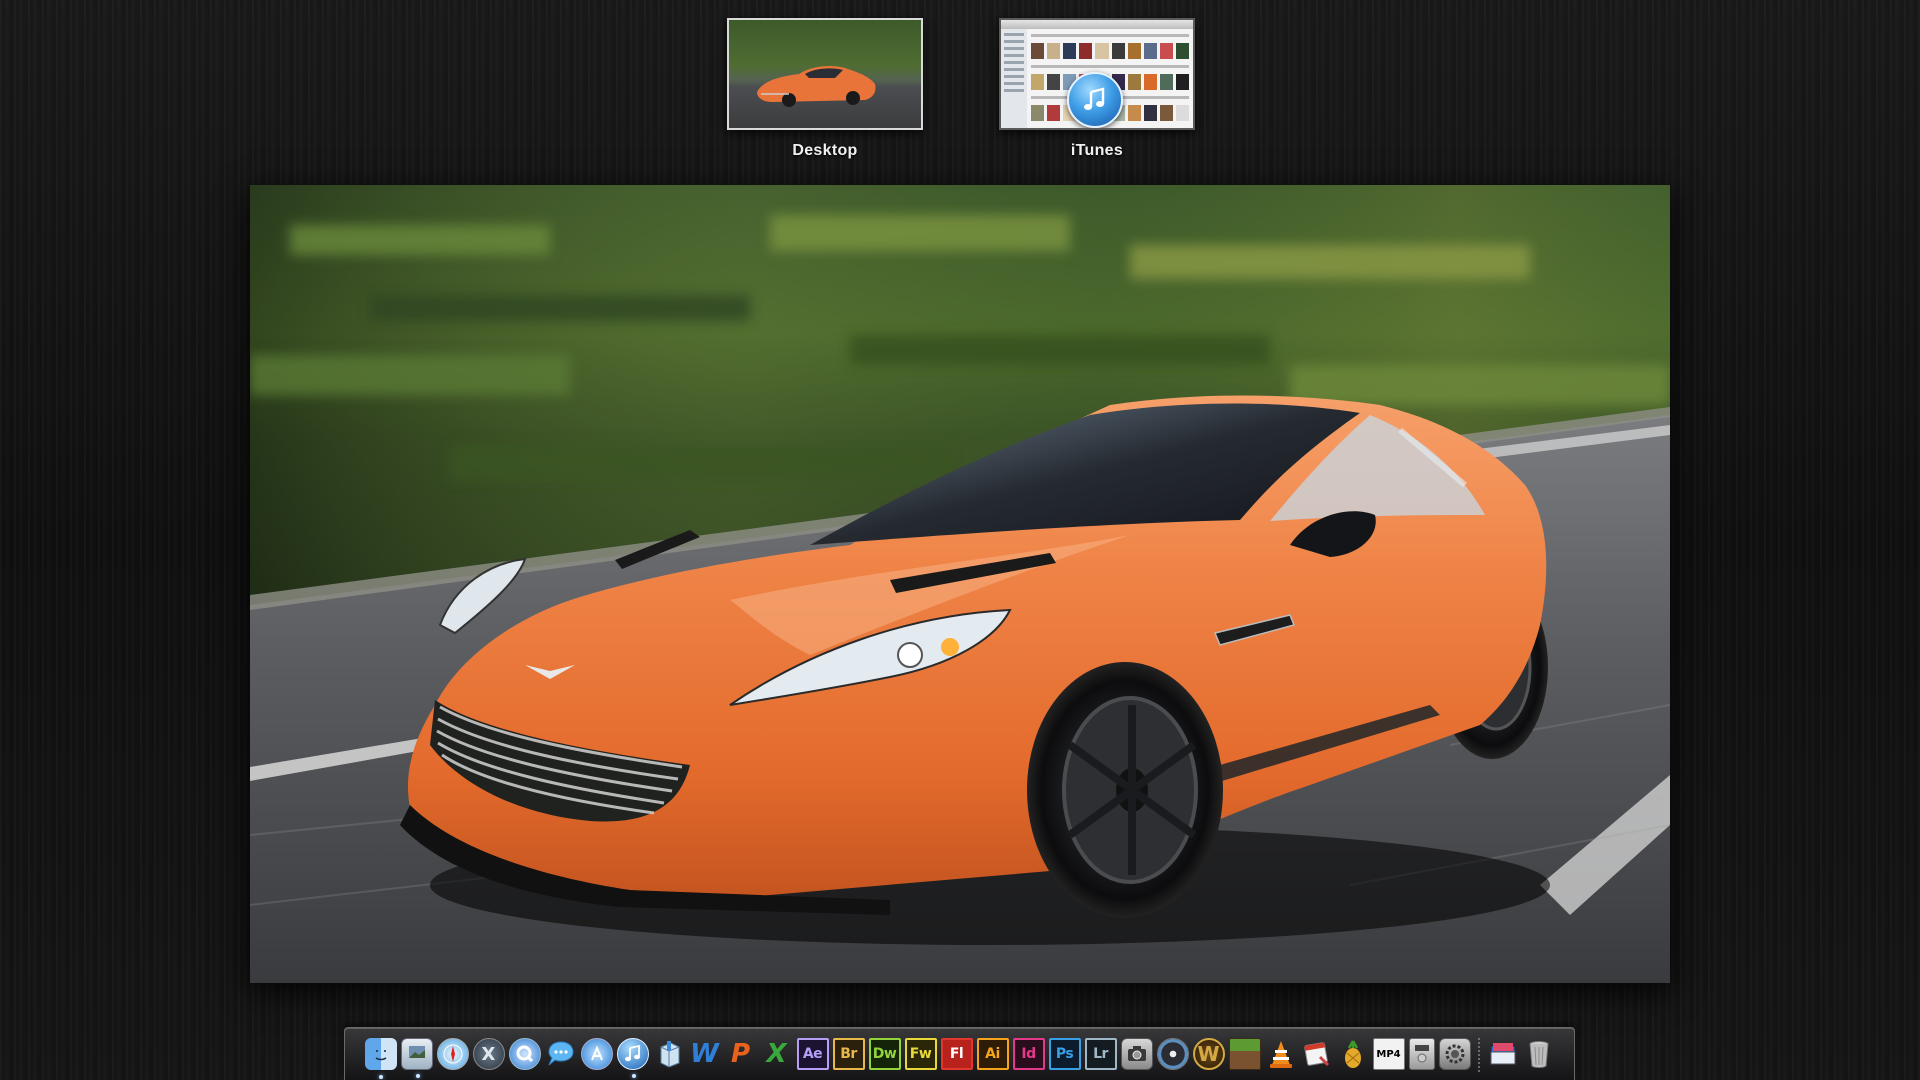 The image size is (1920, 1080). Describe the element at coordinates (1244, 1054) in the screenshot. I see `minecraft-icon` at that location.